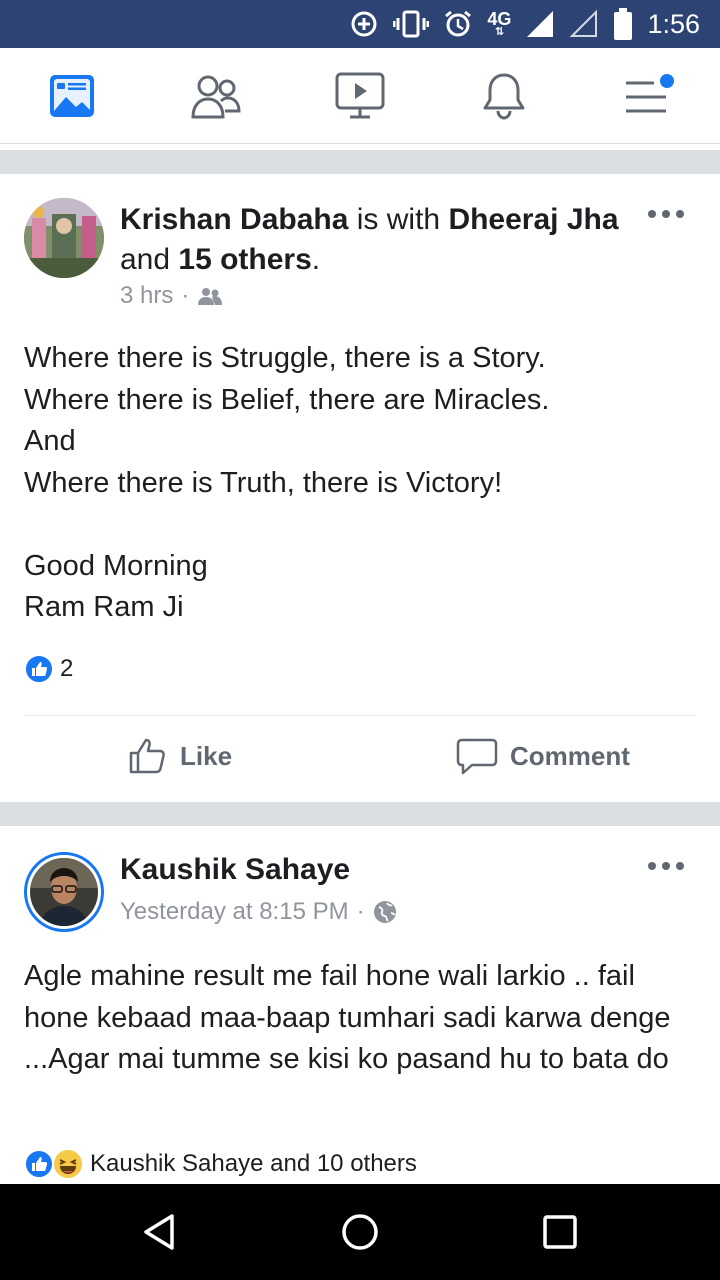 Image resolution: width=720 pixels, height=1280 pixels. I want to click on recents-button, so click(560, 1232).